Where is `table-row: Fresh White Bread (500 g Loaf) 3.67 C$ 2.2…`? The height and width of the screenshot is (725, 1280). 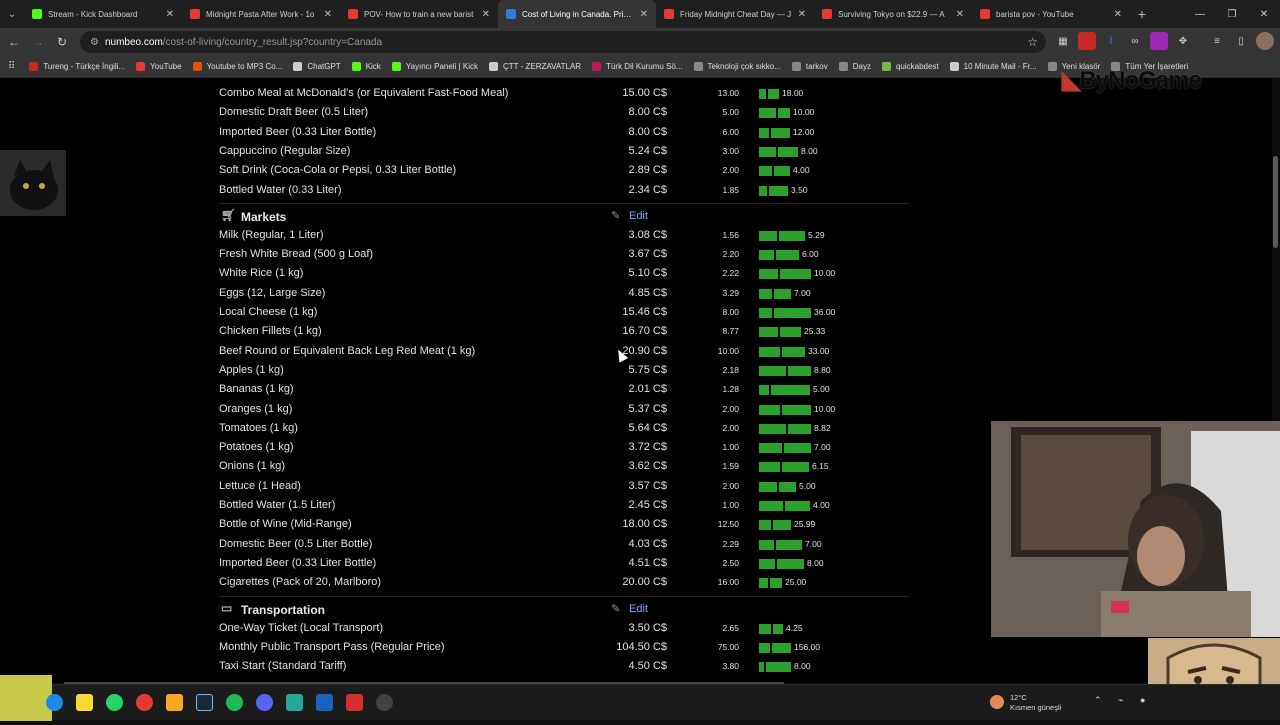
table-row: Fresh White Bread (500 g Loaf) 3.67 C$ 2.2… is located at coordinates (564, 254).